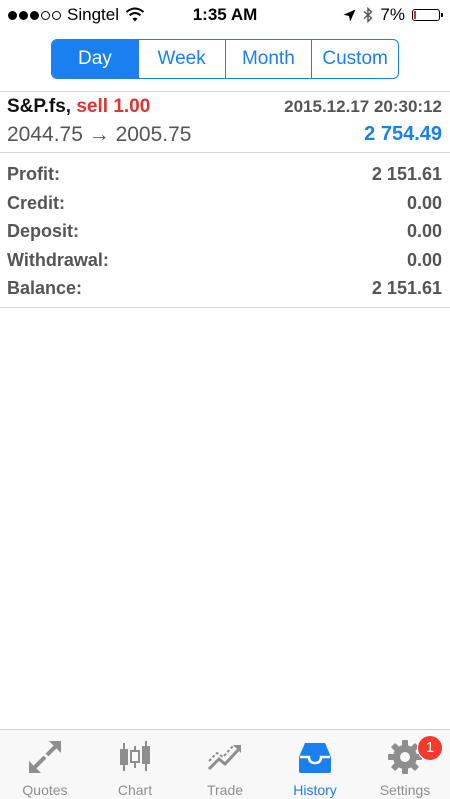 The height and width of the screenshot is (799, 450). I want to click on summary-label: Balance:, so click(45, 288).